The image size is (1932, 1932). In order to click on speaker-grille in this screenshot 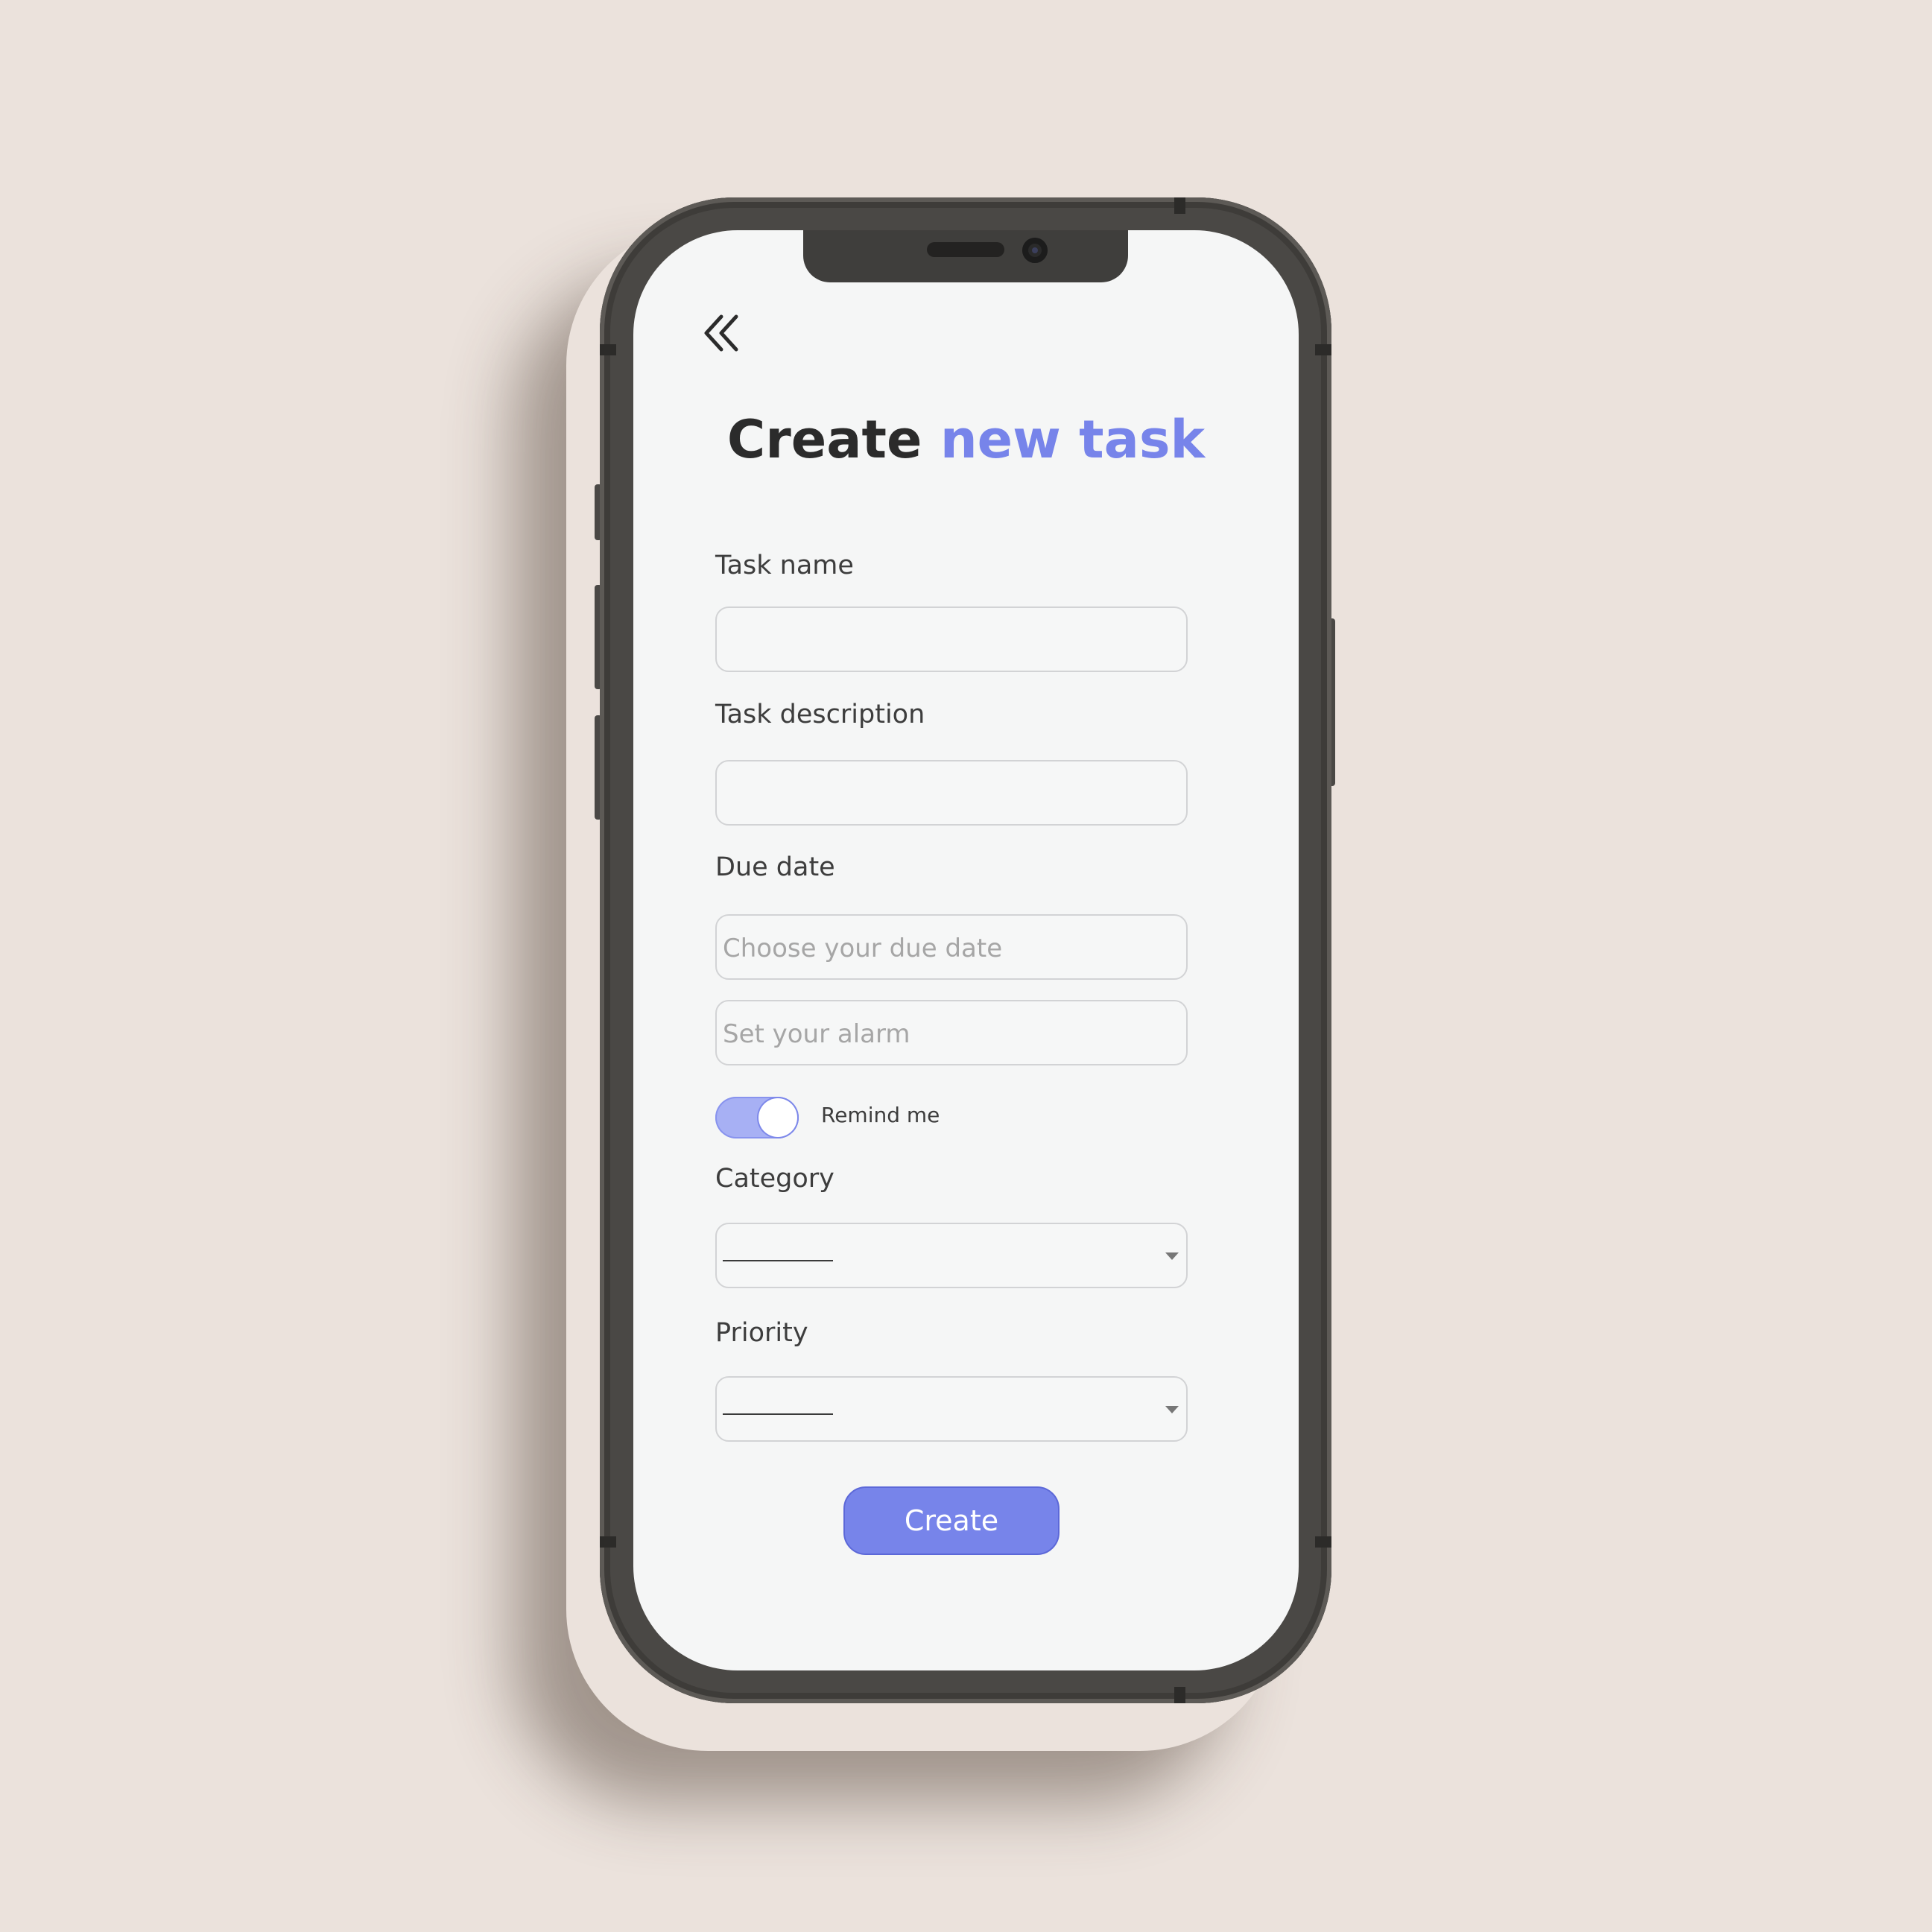, I will do `click(965, 249)`.